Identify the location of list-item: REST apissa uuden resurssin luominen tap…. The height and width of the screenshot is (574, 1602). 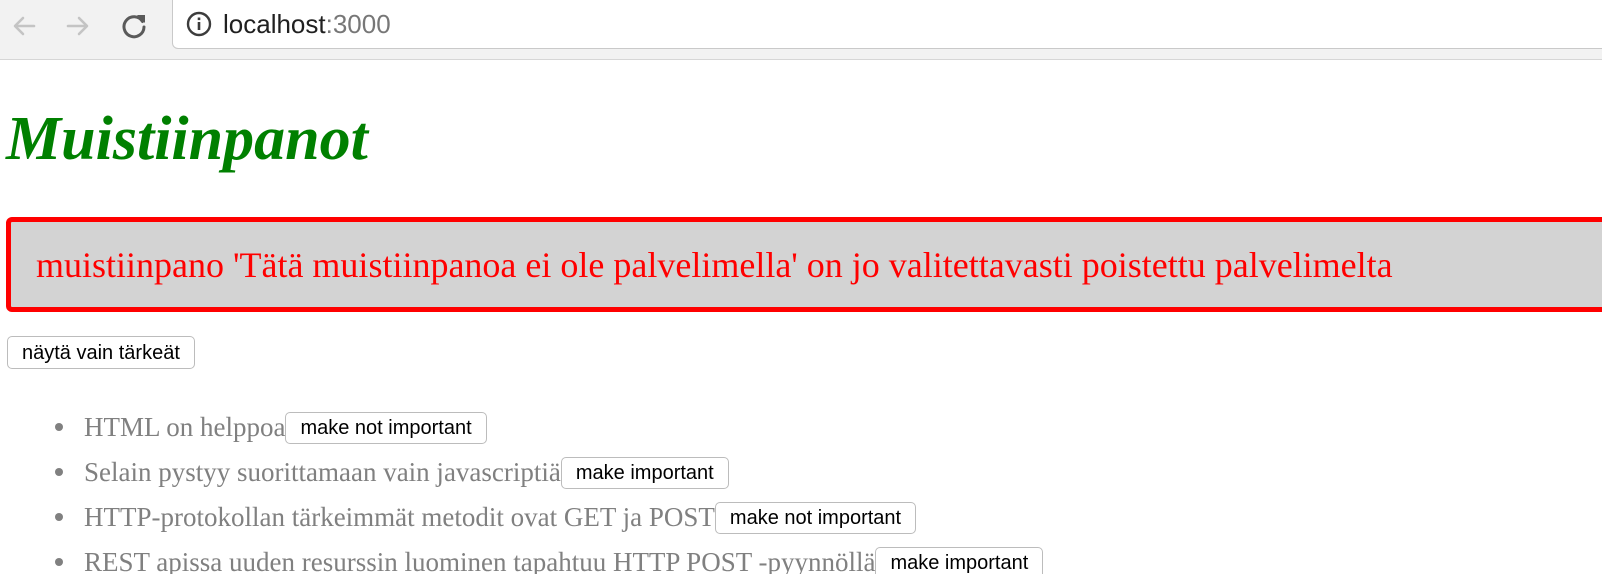
(522, 557).